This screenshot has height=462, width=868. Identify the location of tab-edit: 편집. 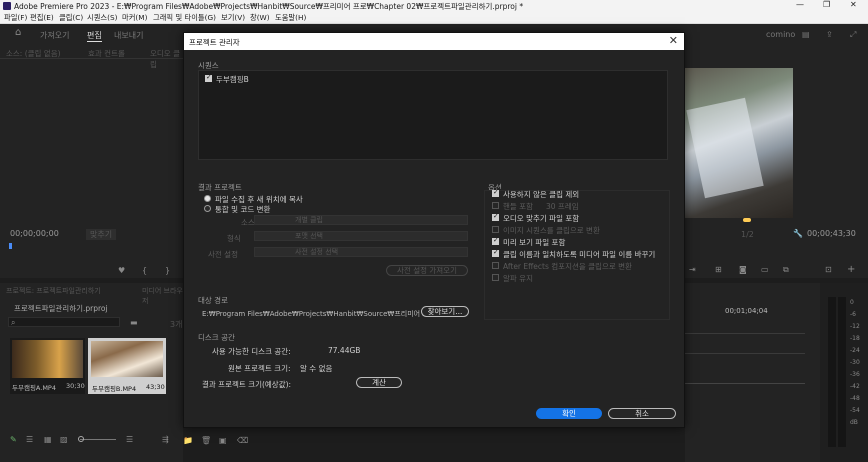
(94, 36).